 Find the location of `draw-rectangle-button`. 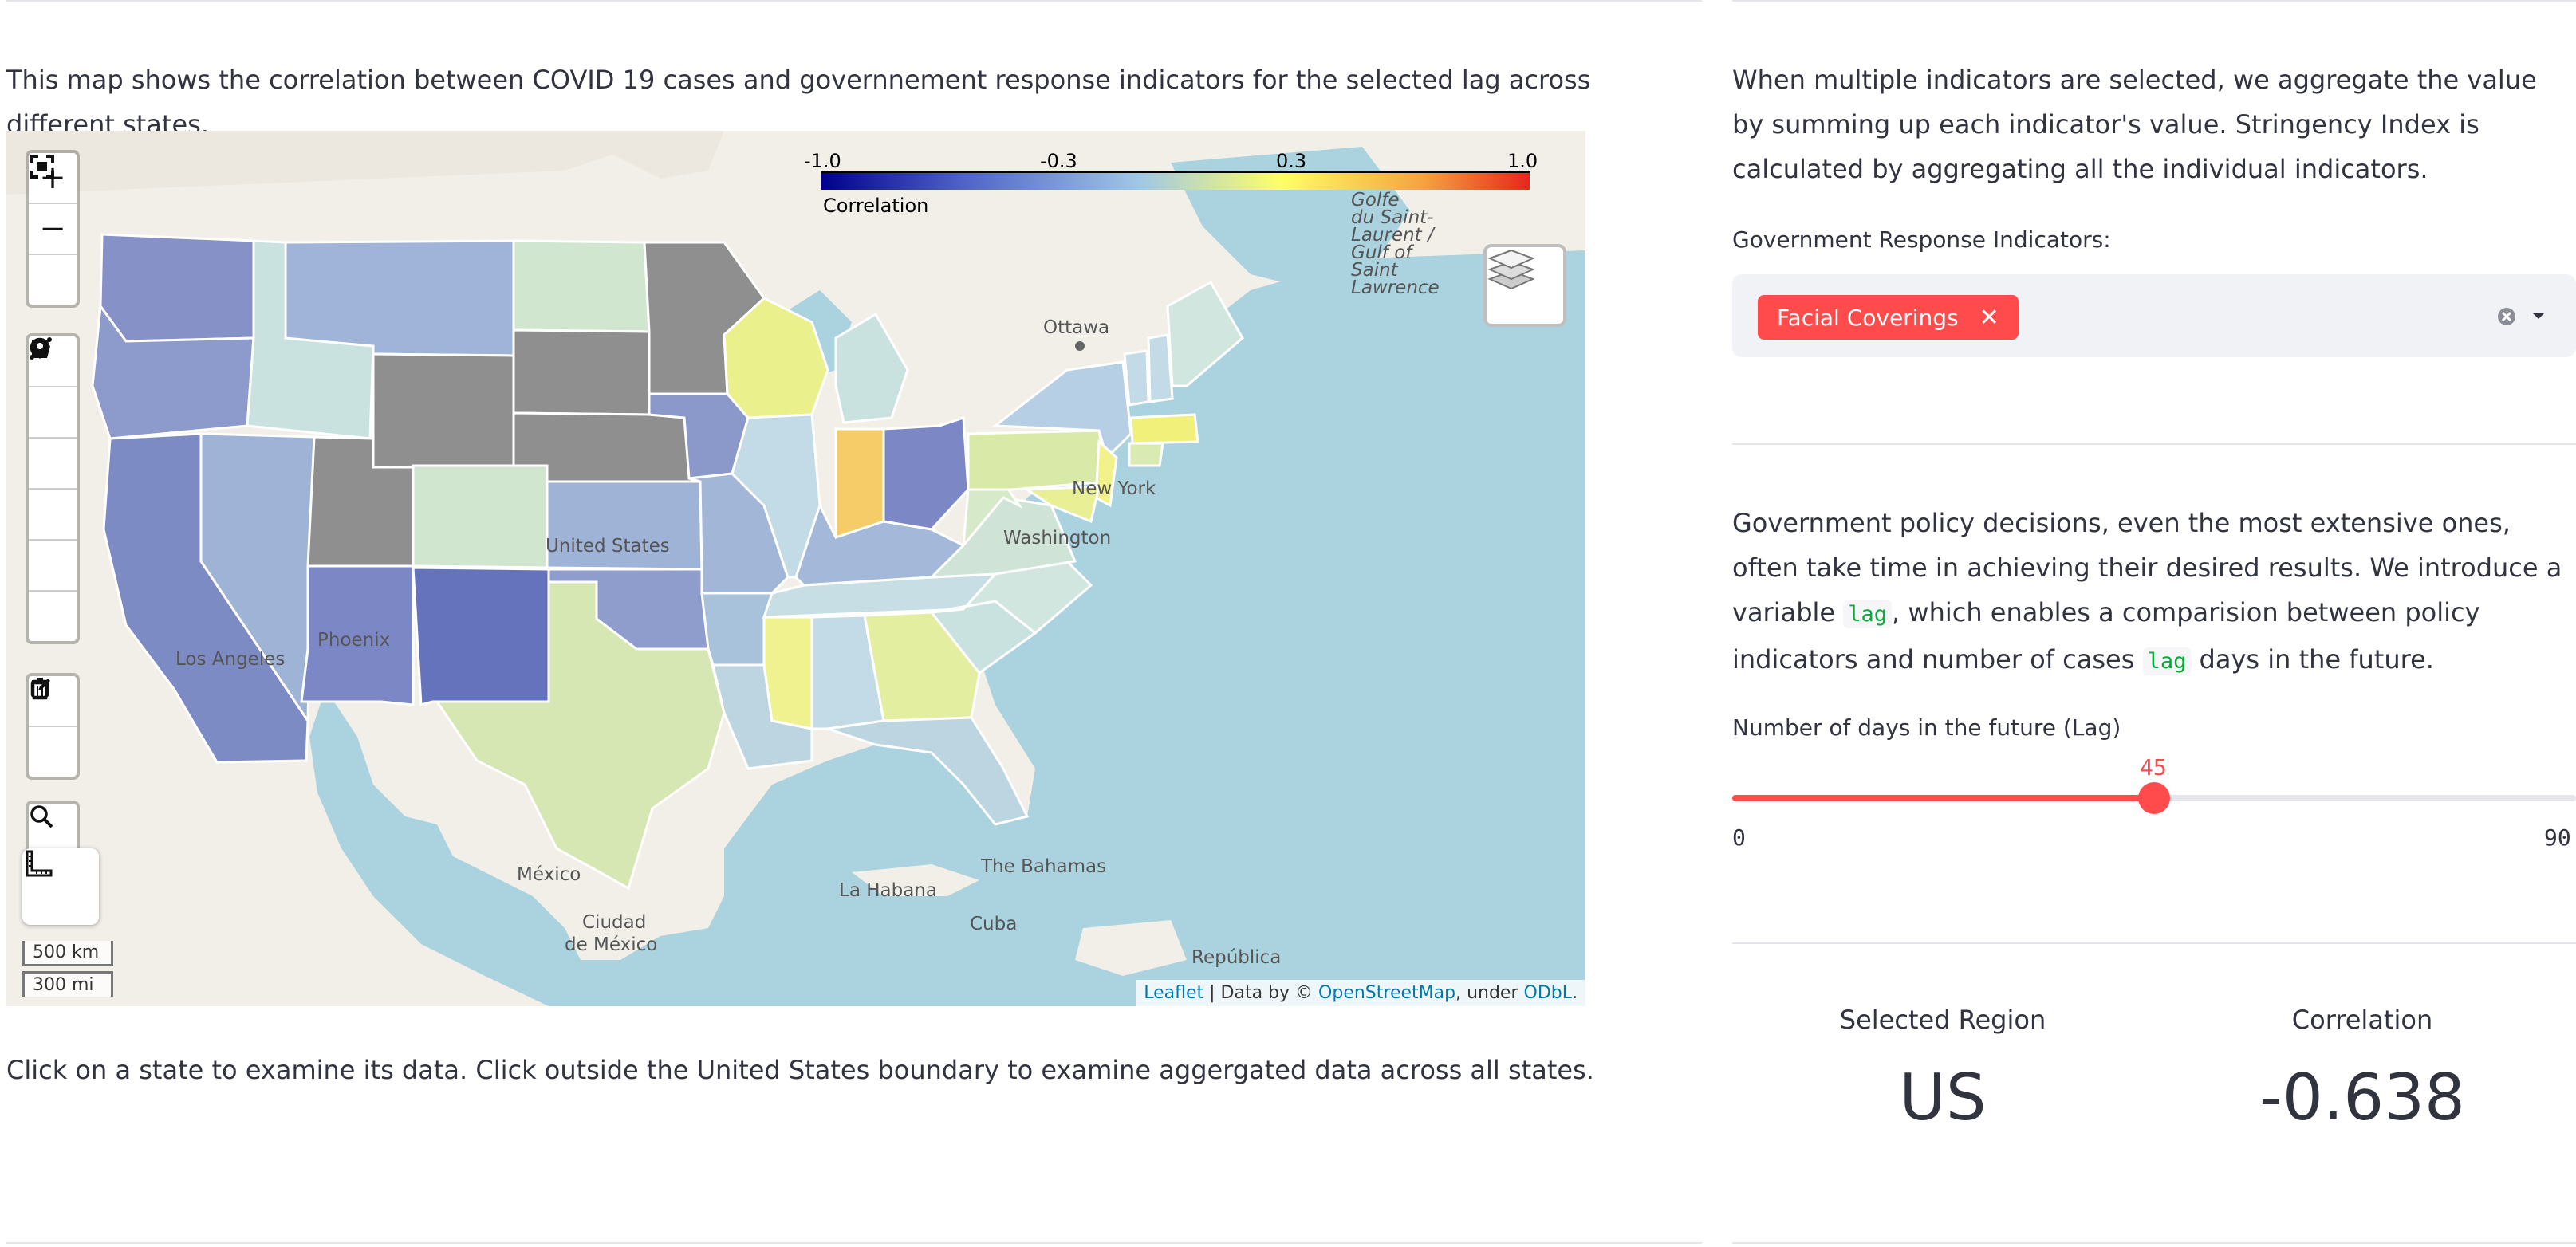

draw-rectangle-button is located at coordinates (53, 415).